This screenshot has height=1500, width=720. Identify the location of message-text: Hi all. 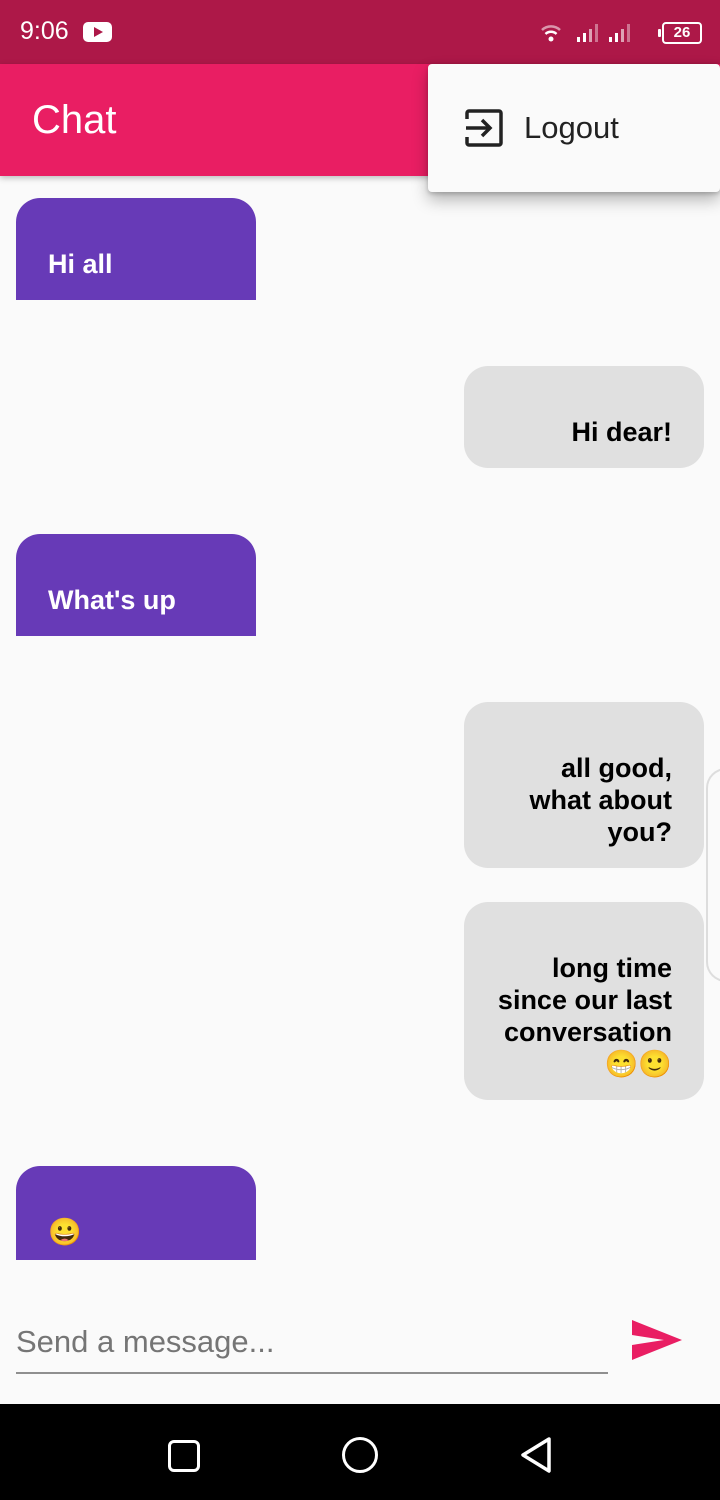
(80, 264).